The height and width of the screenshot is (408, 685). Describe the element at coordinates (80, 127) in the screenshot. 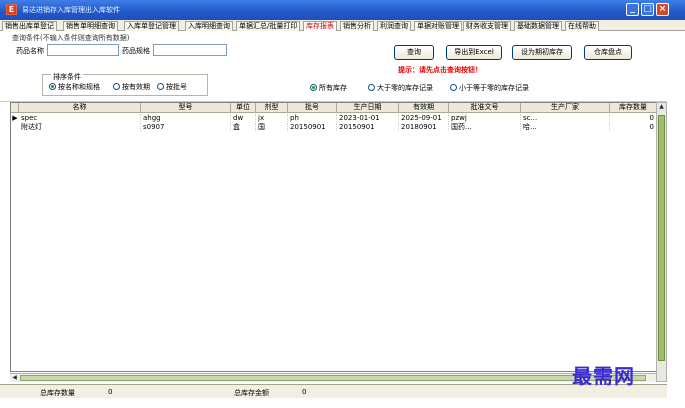

I see `cell-name: 附达灯` at that location.